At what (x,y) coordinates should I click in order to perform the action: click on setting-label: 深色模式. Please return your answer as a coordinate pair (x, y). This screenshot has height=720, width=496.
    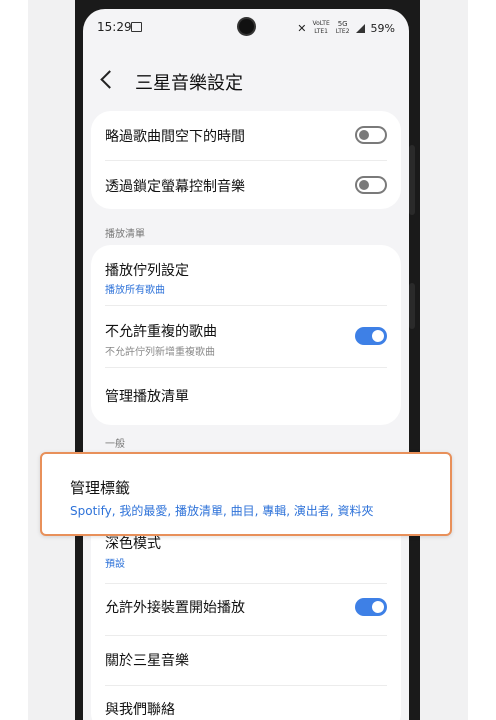
    Looking at the image, I should click on (133, 544).